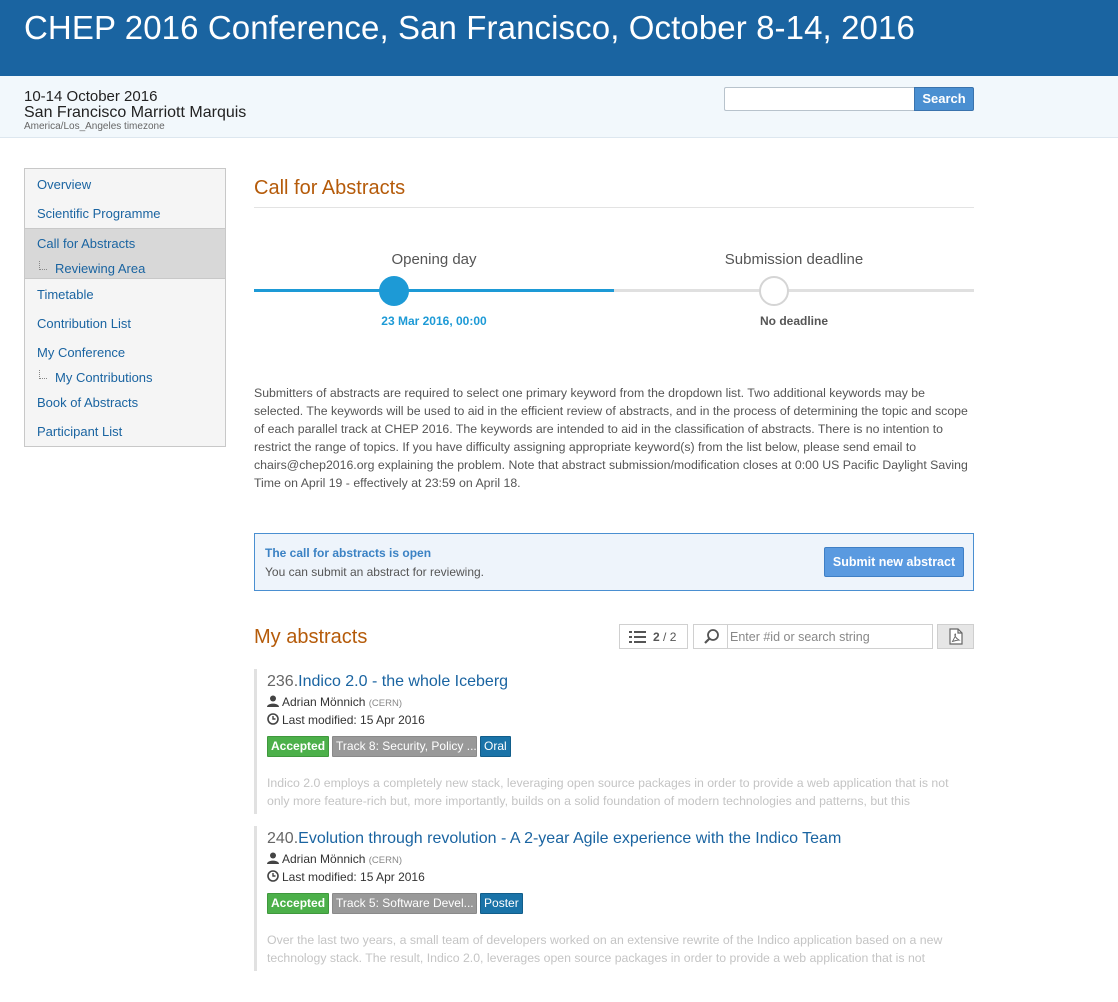 This screenshot has height=1002, width=1118. I want to click on search-input, so click(819, 99).